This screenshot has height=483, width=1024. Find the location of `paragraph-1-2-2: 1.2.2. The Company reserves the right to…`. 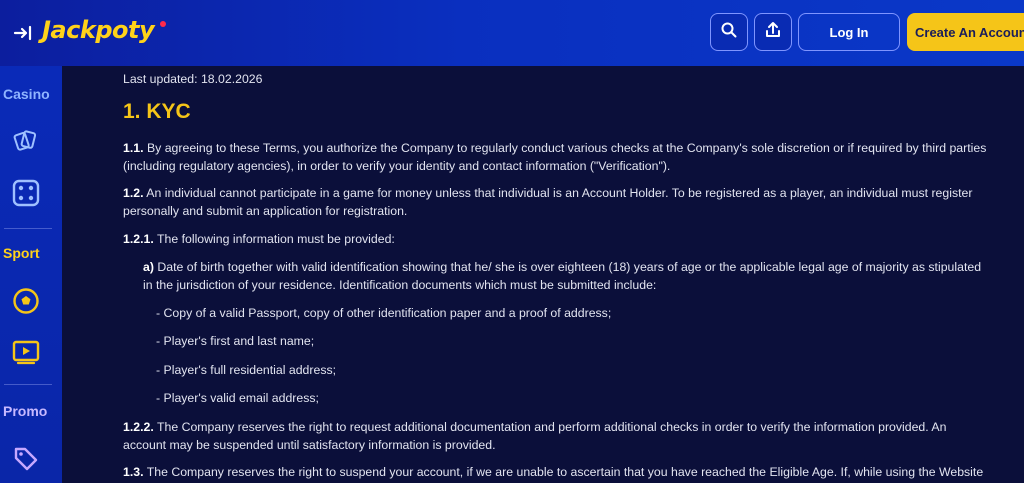

paragraph-1-2-2: 1.2.2. The Company reserves the right to… is located at coordinates (573, 436).